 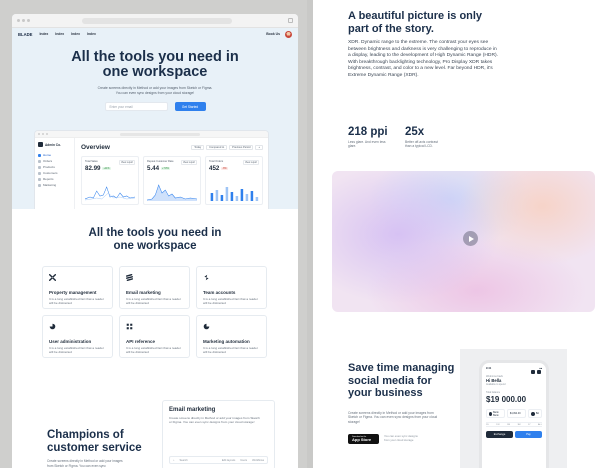 What do you see at coordinates (234, 180) in the screenshot?
I see `metric-card-total-orders: Total Orders View report 452 -8%` at bounding box center [234, 180].